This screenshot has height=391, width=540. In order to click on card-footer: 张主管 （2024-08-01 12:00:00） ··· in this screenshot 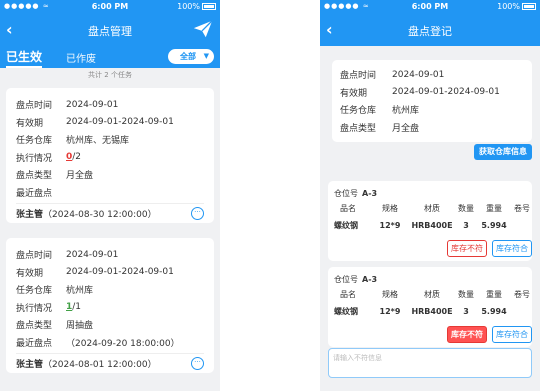, I will do `click(110, 363)`.